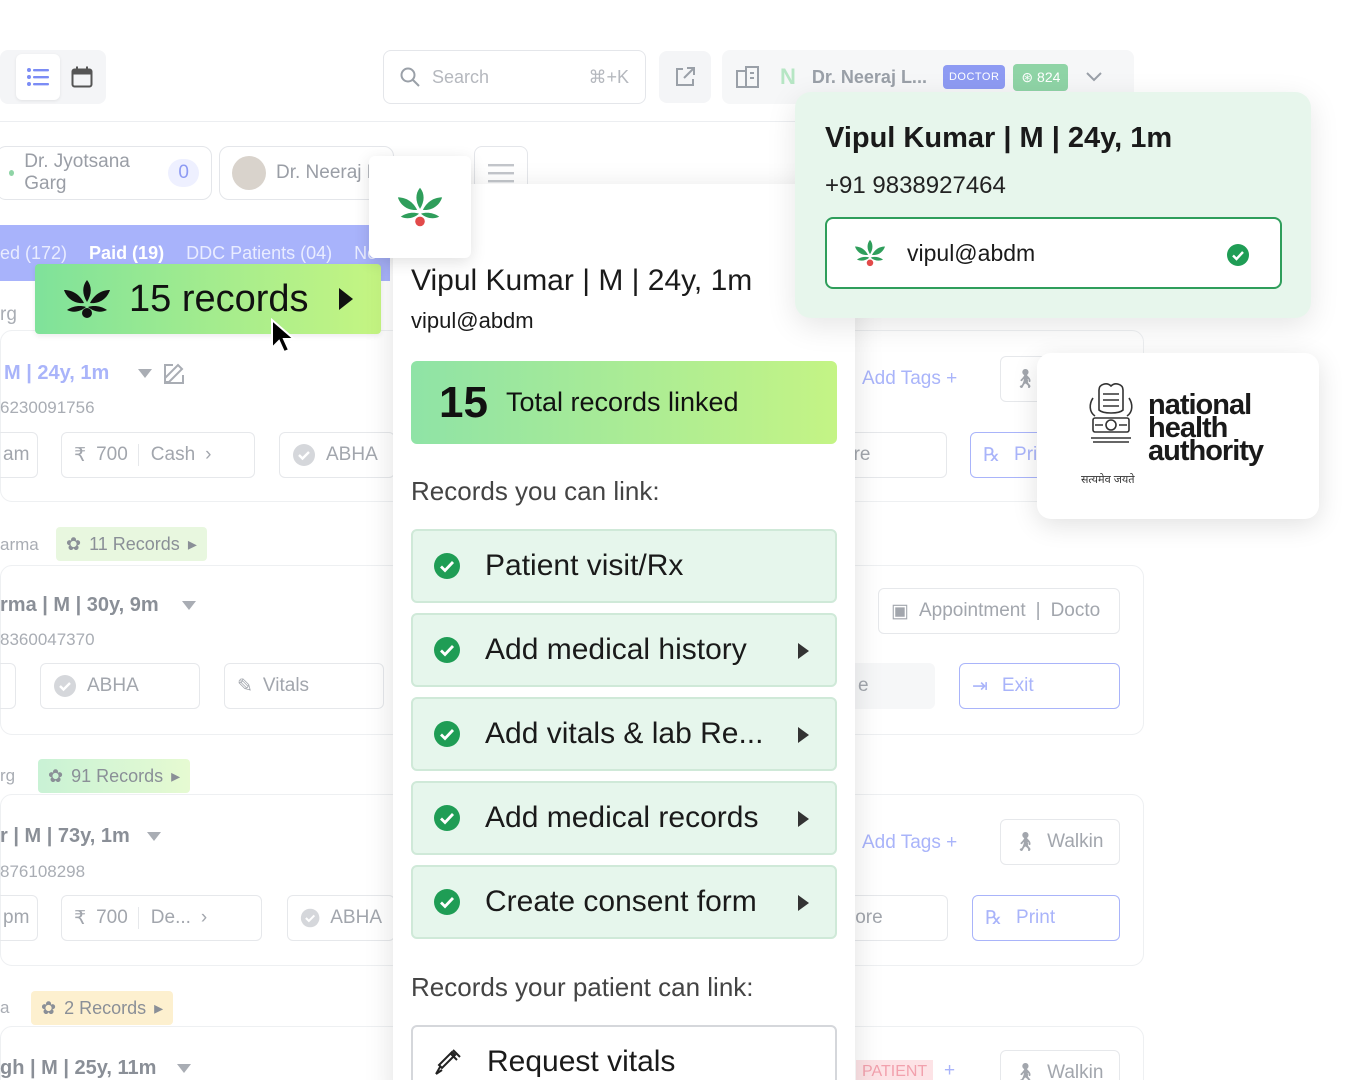 The image size is (1356, 1080). I want to click on total-records-label: Total records linked, so click(622, 402).